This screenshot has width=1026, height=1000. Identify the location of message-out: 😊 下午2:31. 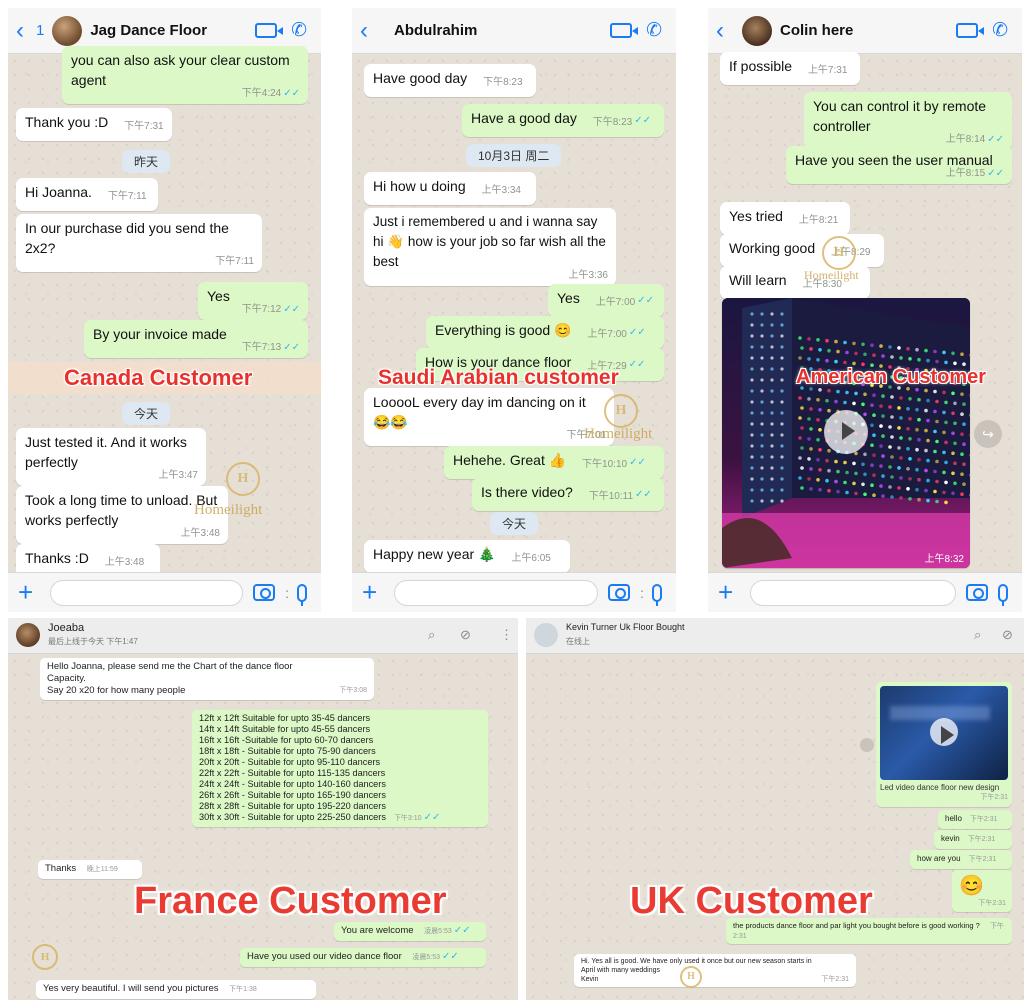
(982, 891).